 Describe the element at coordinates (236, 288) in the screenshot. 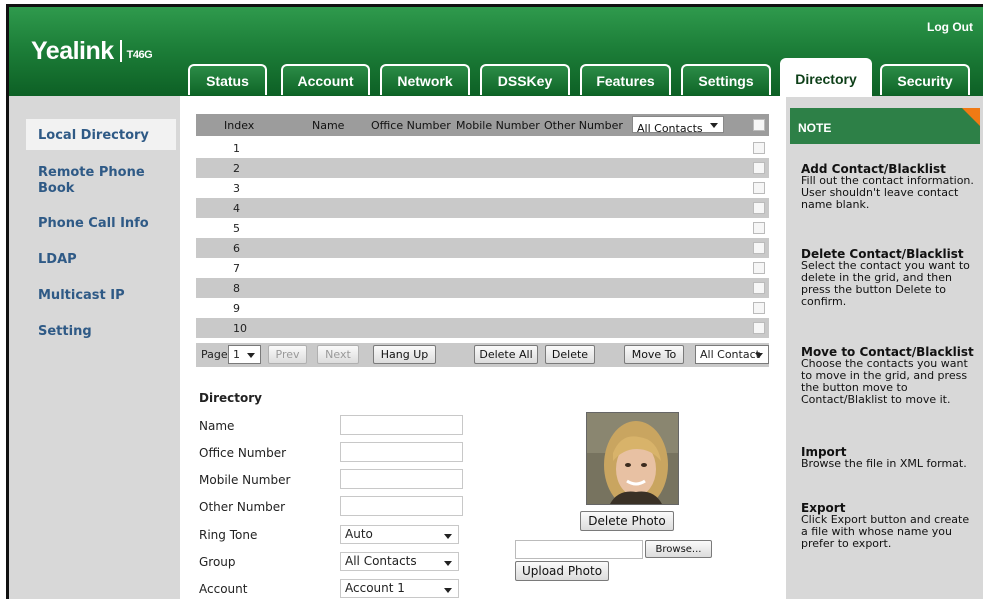

I see `row-index: 8` at that location.